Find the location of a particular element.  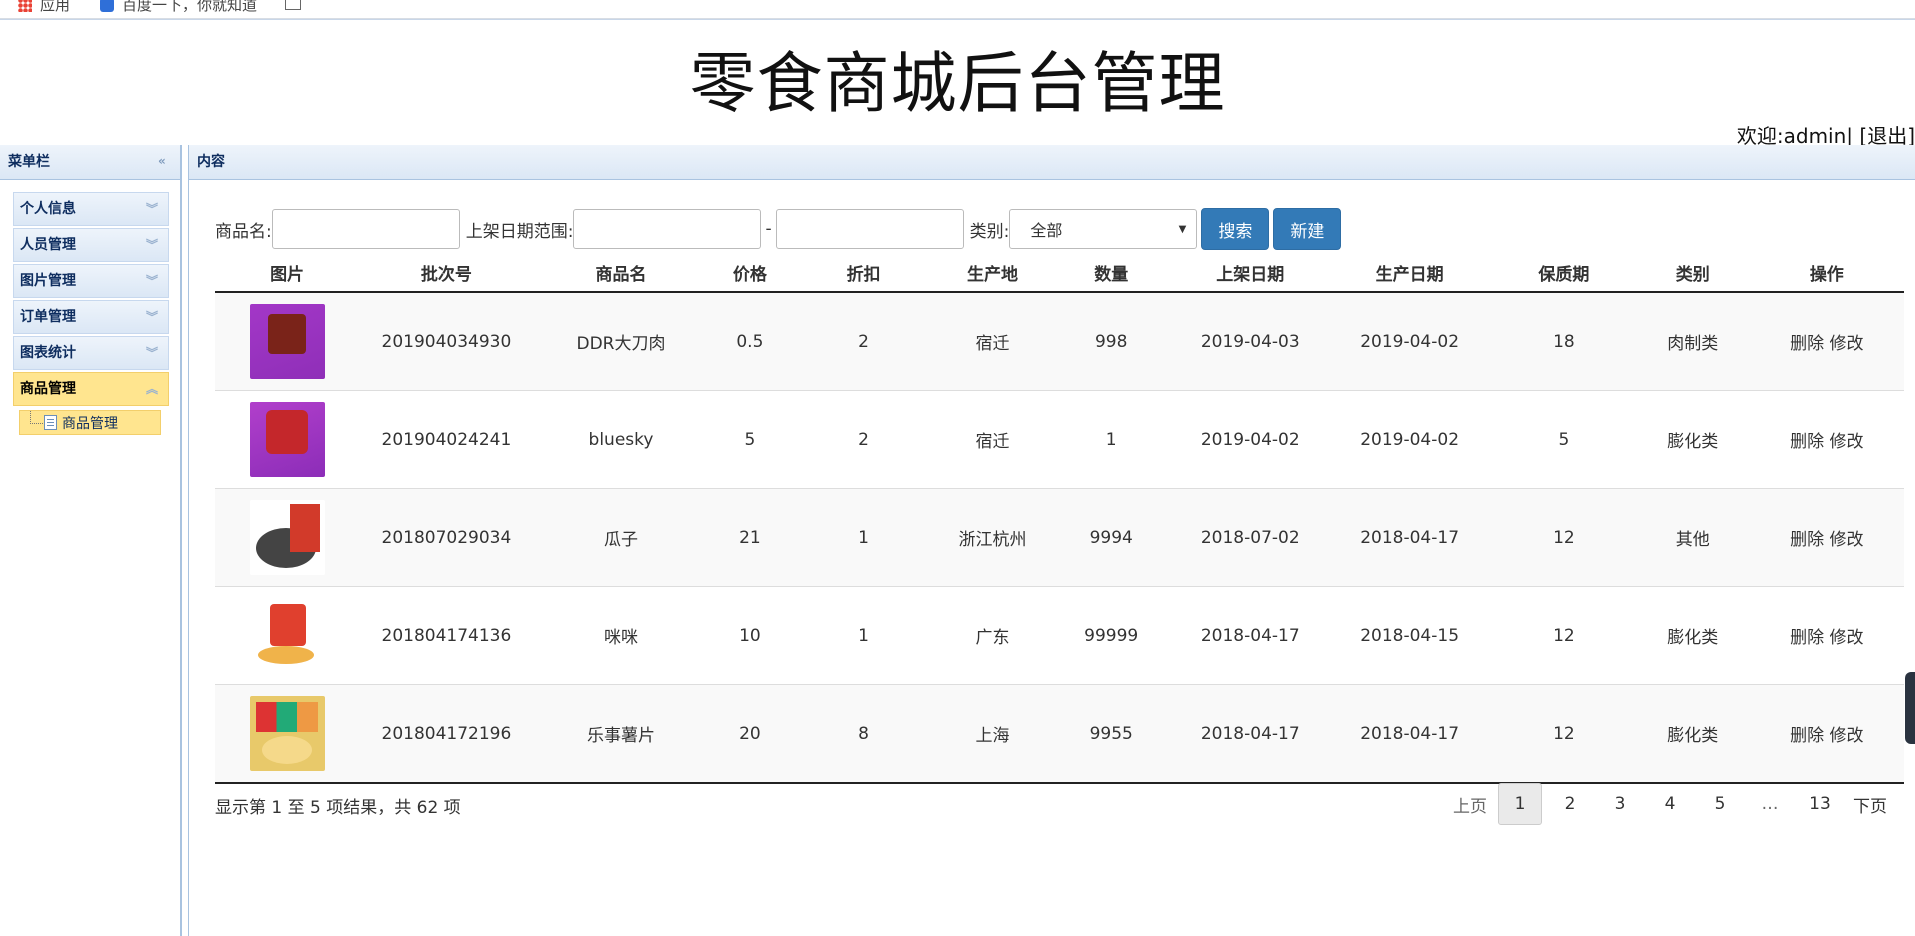

cell-origin: 广东 is located at coordinates (992, 635).